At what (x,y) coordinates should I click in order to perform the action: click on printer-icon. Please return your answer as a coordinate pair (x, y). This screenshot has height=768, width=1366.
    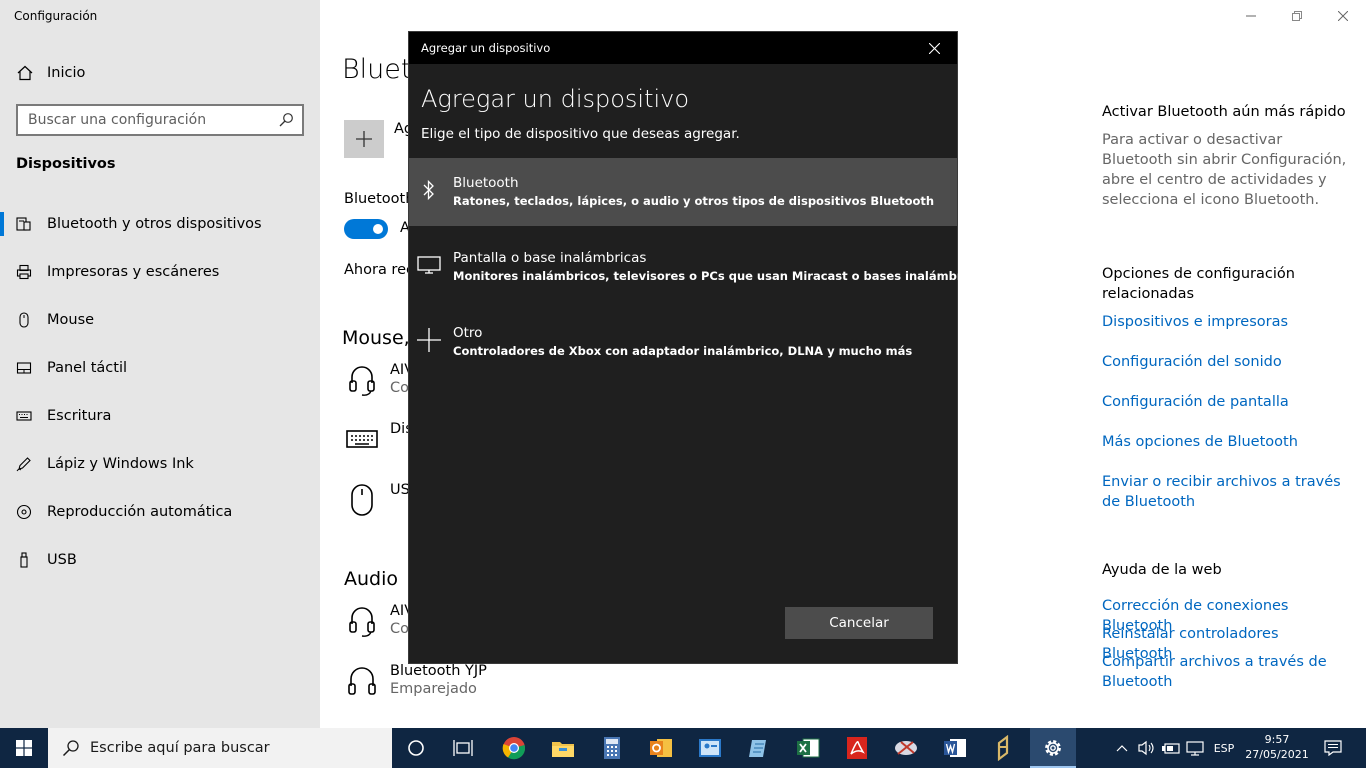
    Looking at the image, I should click on (24, 272).